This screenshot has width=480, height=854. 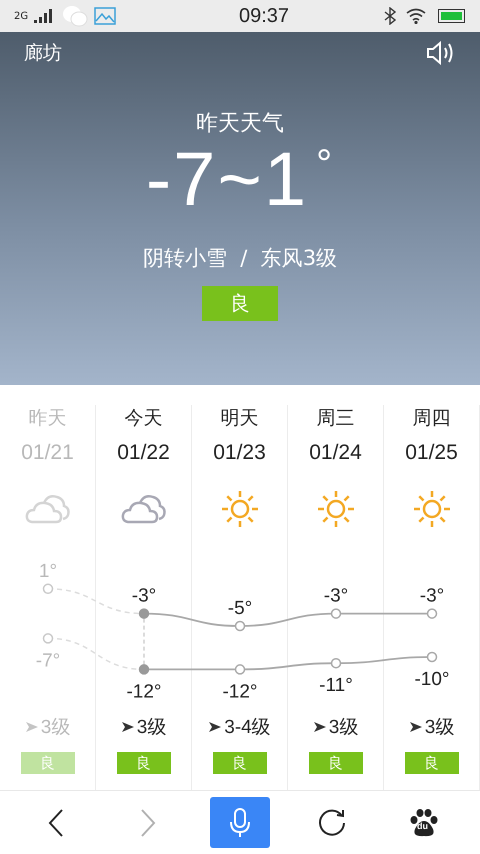 I want to click on temperature-label: -5°, so click(x=240, y=608).